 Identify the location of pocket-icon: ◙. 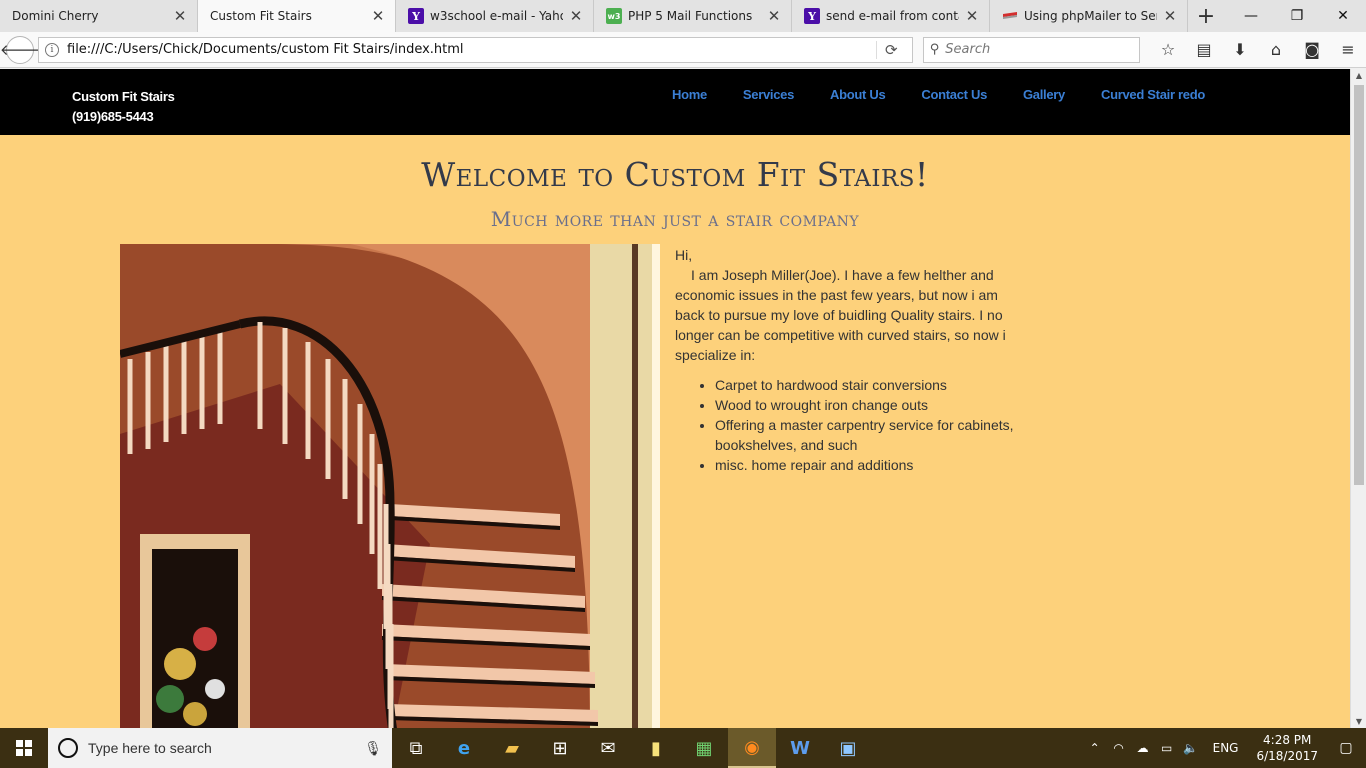
(1312, 49).